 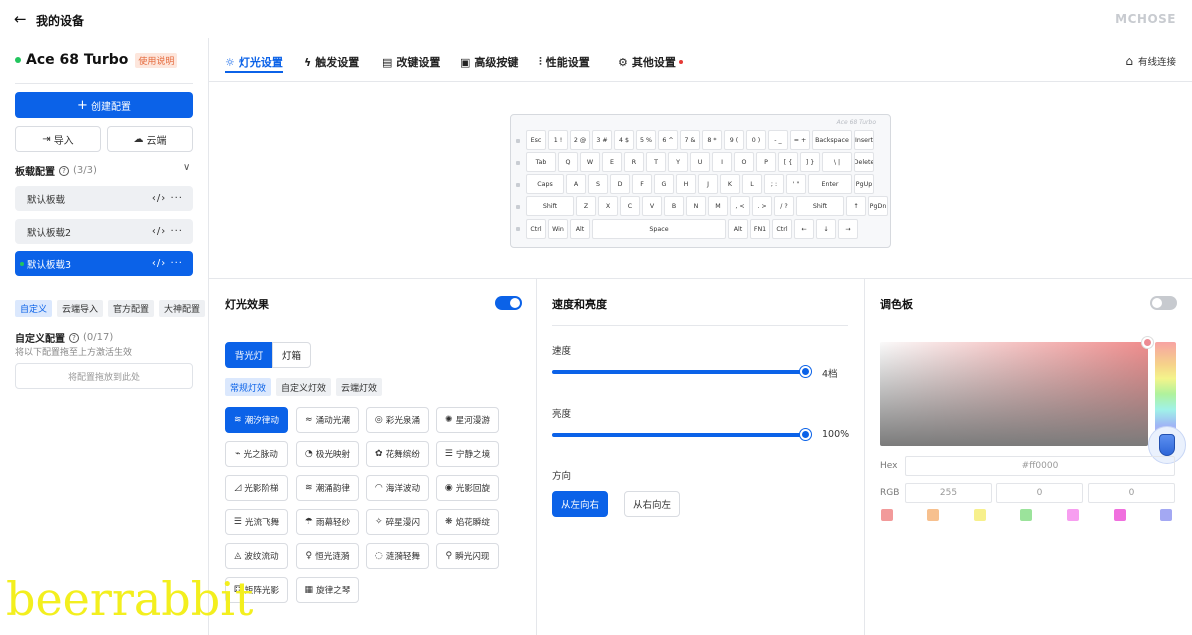 I want to click on keyboard-key: PgUp, so click(x=864, y=184).